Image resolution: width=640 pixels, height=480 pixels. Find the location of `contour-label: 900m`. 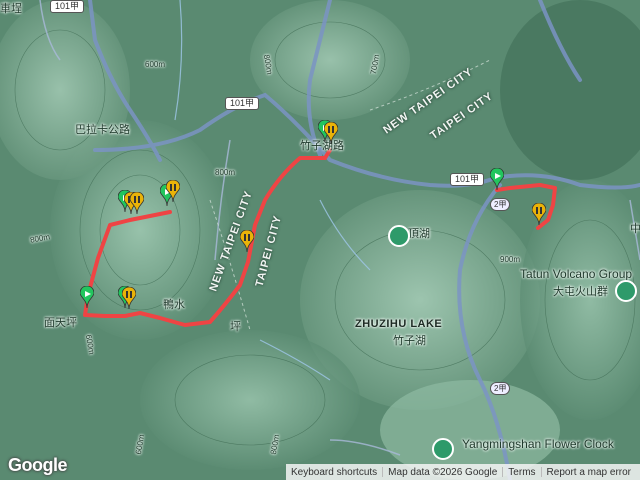

contour-label: 900m is located at coordinates (510, 259).